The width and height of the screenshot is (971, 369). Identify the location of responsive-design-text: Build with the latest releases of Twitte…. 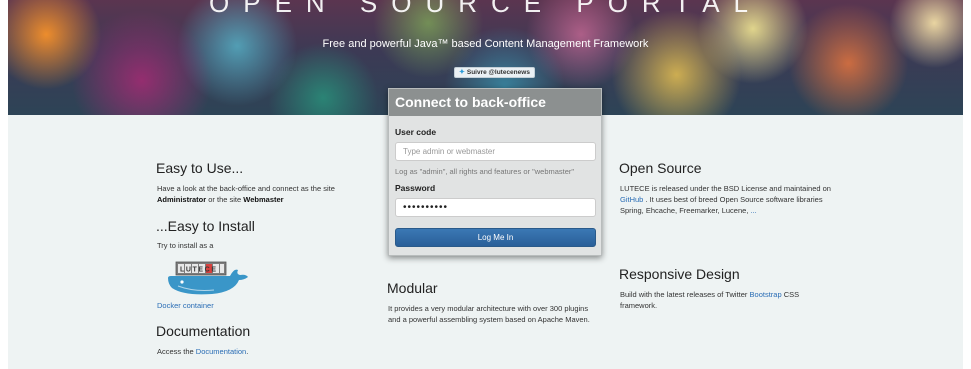
(722, 300).